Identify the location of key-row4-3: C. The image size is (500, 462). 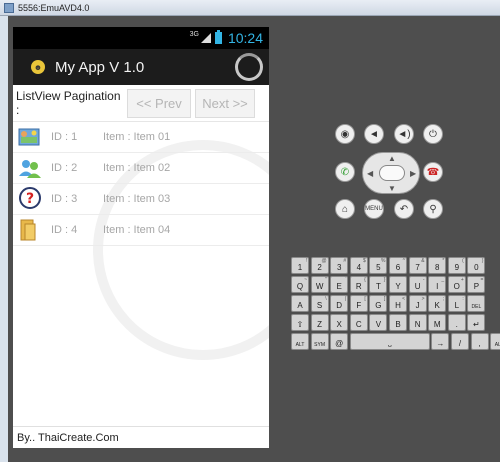
(358, 322).